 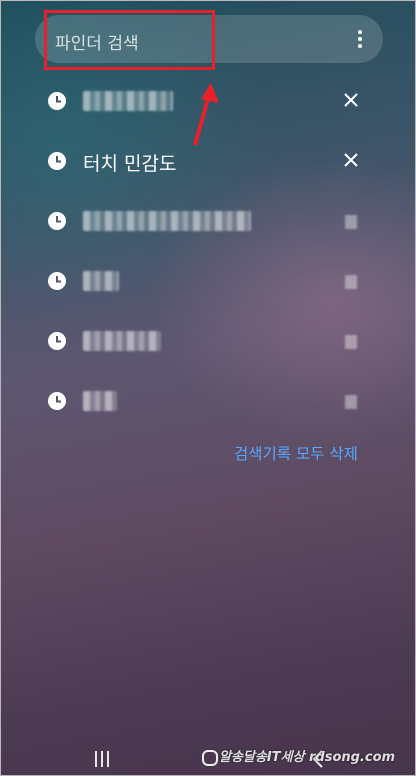 What do you see at coordinates (130, 164) in the screenshot?
I see `history-item-label: 터치 민감도` at bounding box center [130, 164].